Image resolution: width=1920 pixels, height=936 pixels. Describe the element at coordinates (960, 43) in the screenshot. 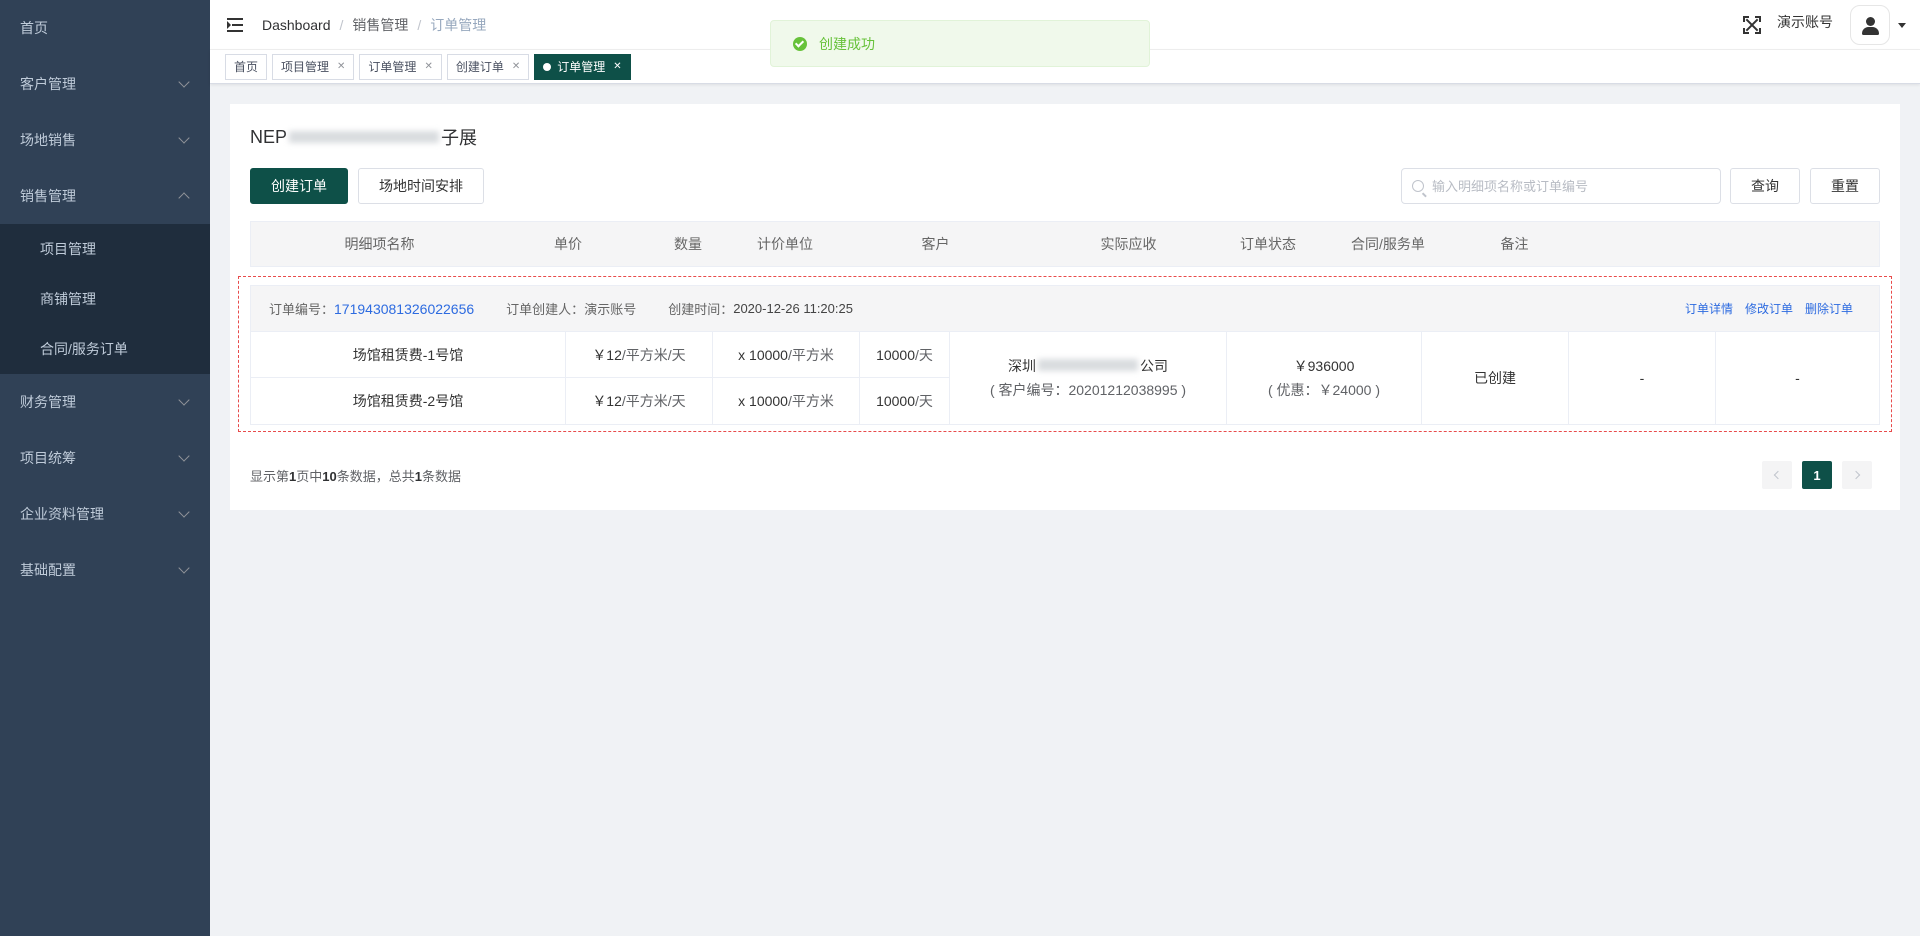

I see `success-toast: 创建成功` at that location.